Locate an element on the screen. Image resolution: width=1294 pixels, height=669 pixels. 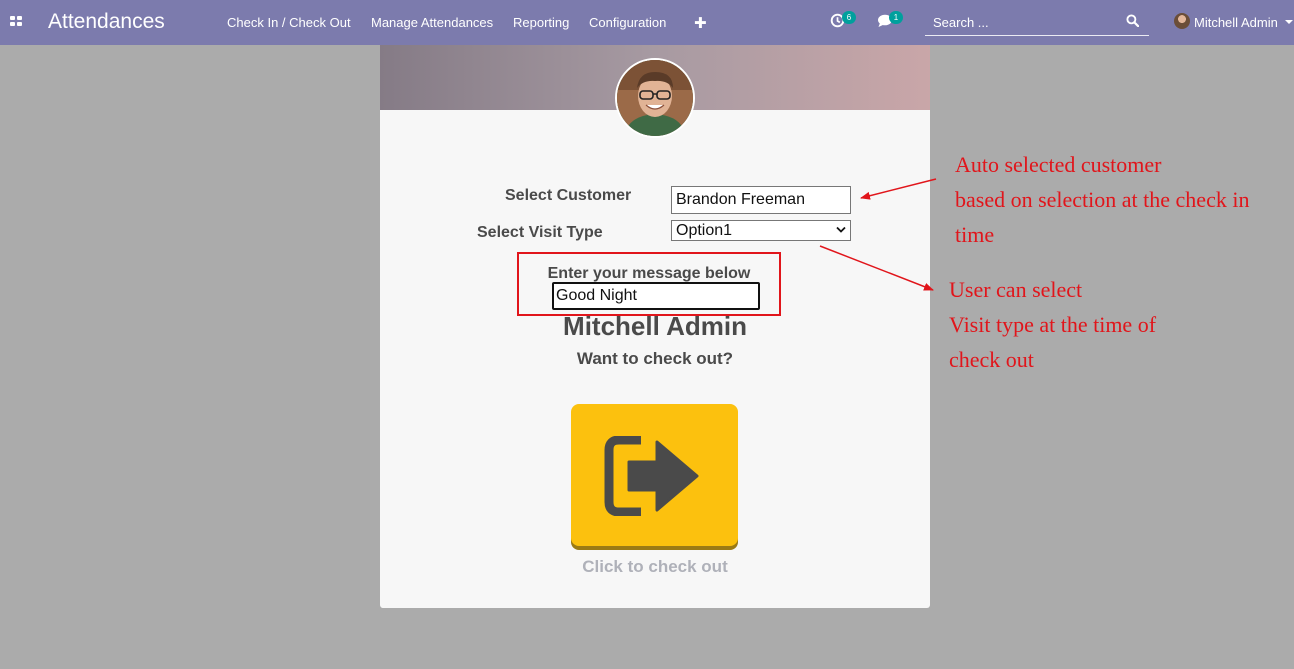
user-name: Mitchell Admin is located at coordinates (1236, 22).